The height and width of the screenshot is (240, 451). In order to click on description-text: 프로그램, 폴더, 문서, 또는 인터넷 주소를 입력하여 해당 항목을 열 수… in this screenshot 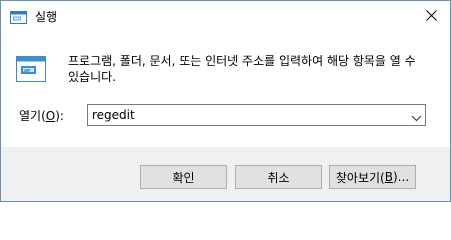, I will do `click(242, 69)`.